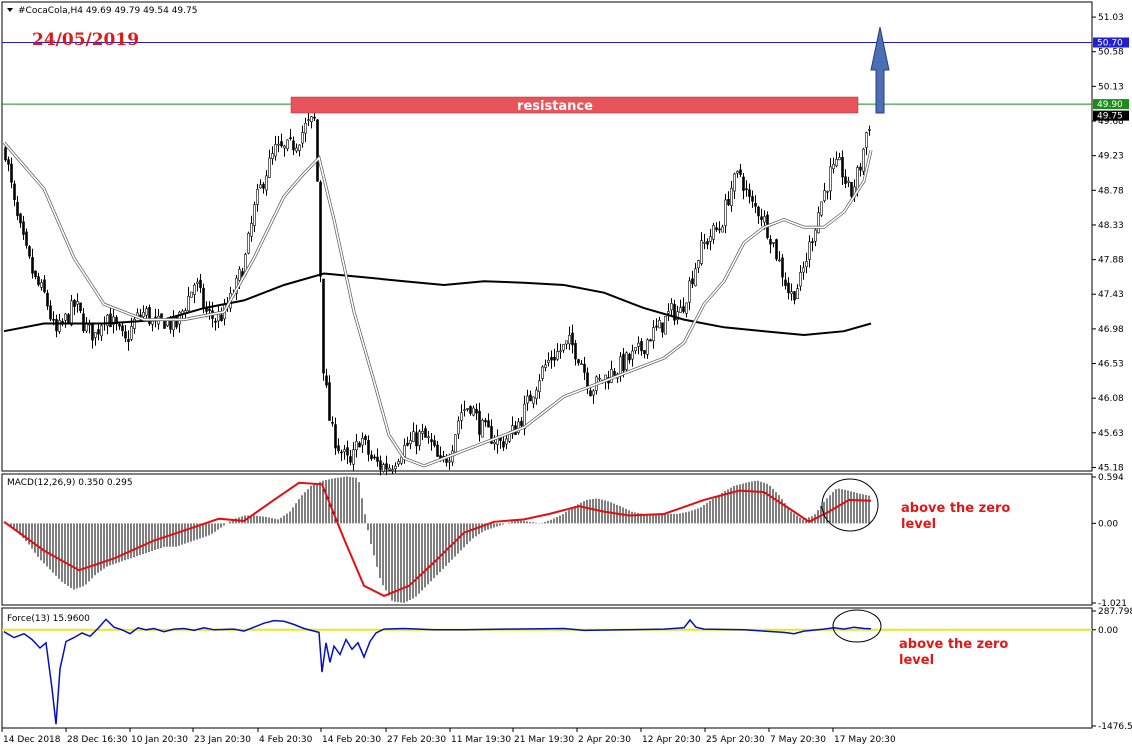 The height and width of the screenshot is (750, 1132). What do you see at coordinates (671, 740) in the screenshot?
I see `x-tick-label: 12 Apr 20:30` at bounding box center [671, 740].